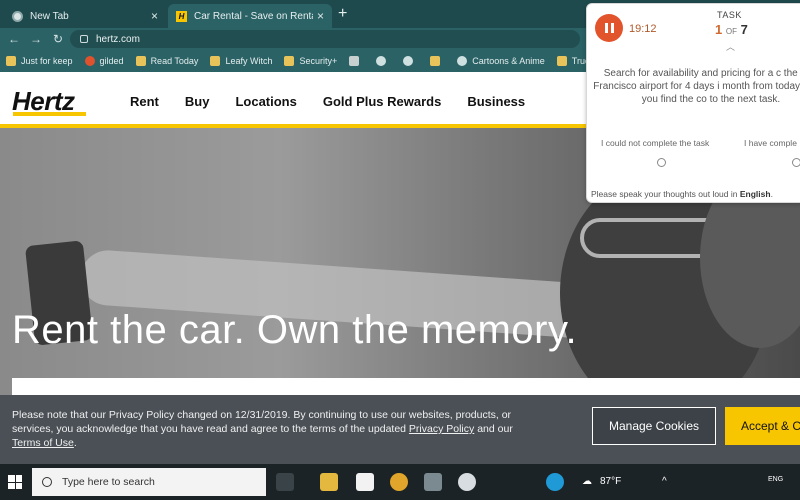 The width and height of the screenshot is (800, 500). I want to click on option-completed: I have comple, so click(770, 143).